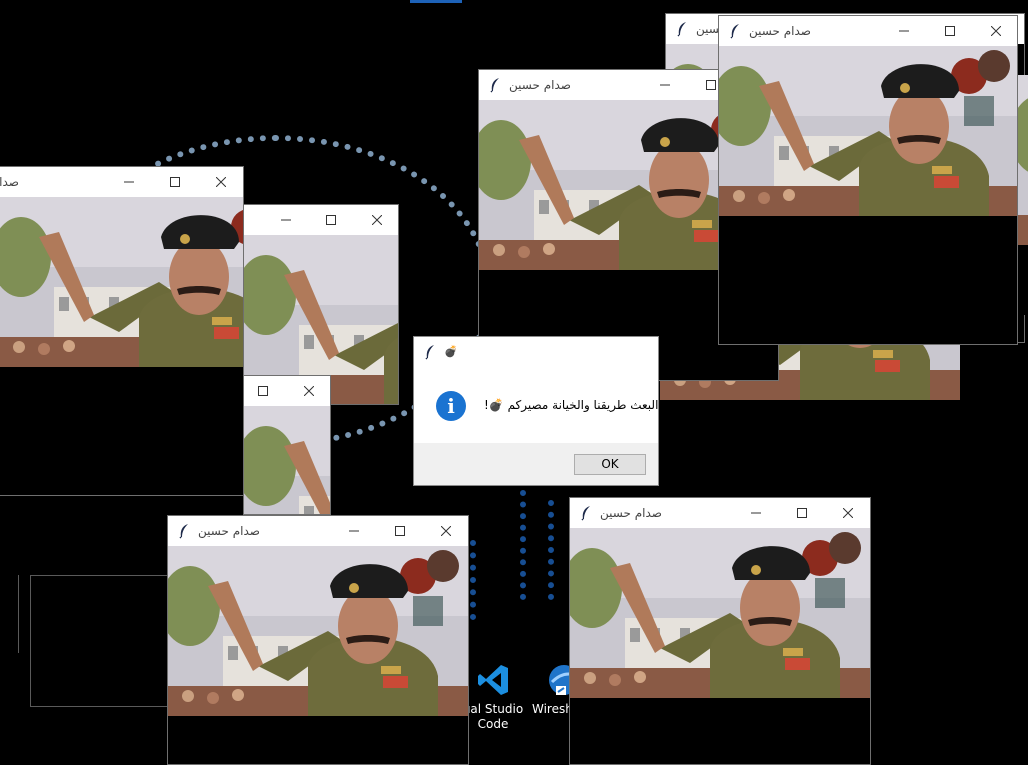 Image resolution: width=1028 pixels, height=765 pixels. Describe the element at coordinates (571, 405) in the screenshot. I see `dialog-message: البعث طريقنا والخيانة مصيركم 💣!` at that location.